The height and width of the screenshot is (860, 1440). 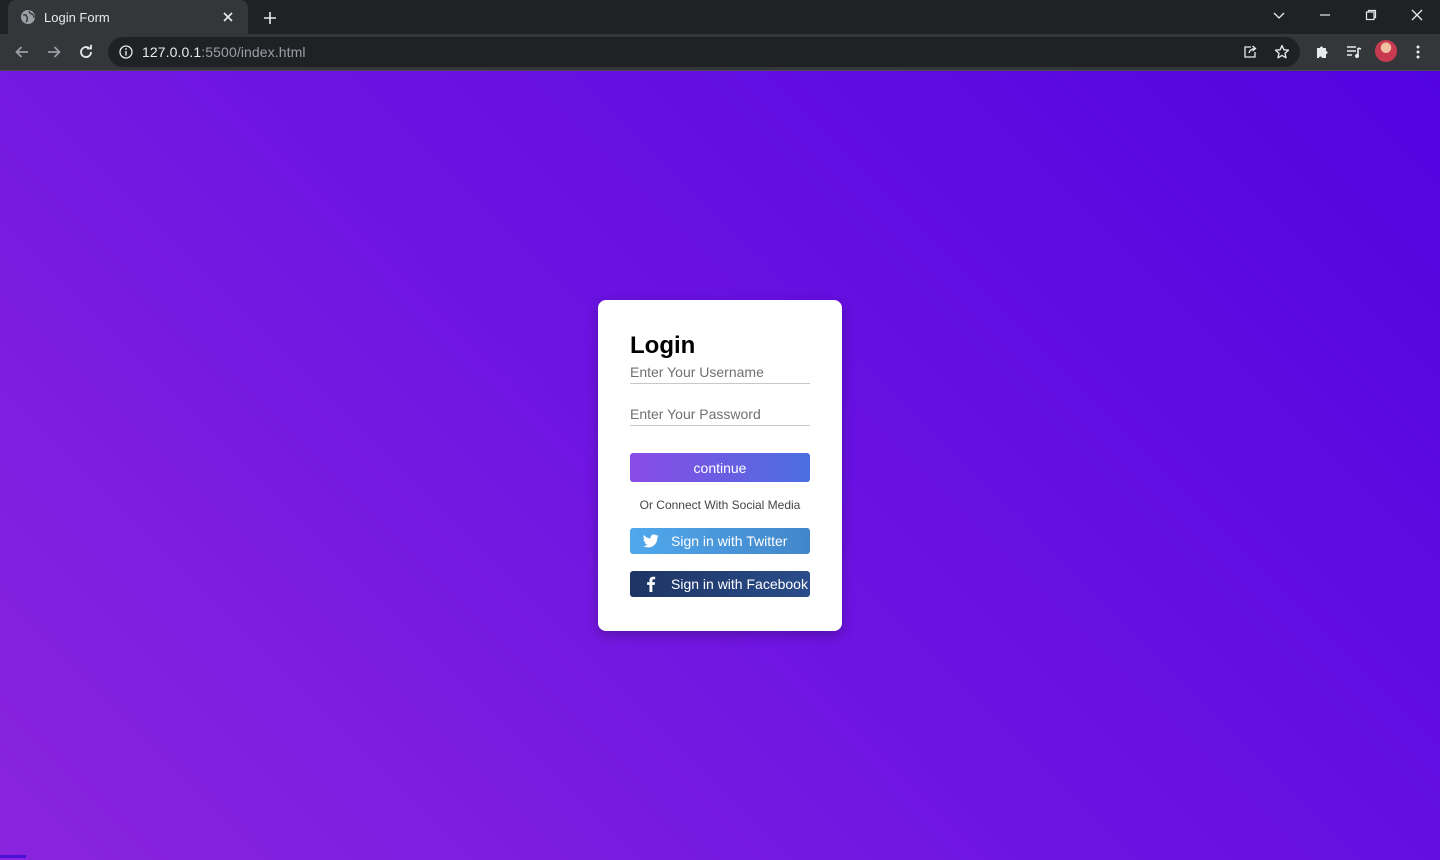 What do you see at coordinates (253, 52) in the screenshot?
I see `url-path: :5500/index.html` at bounding box center [253, 52].